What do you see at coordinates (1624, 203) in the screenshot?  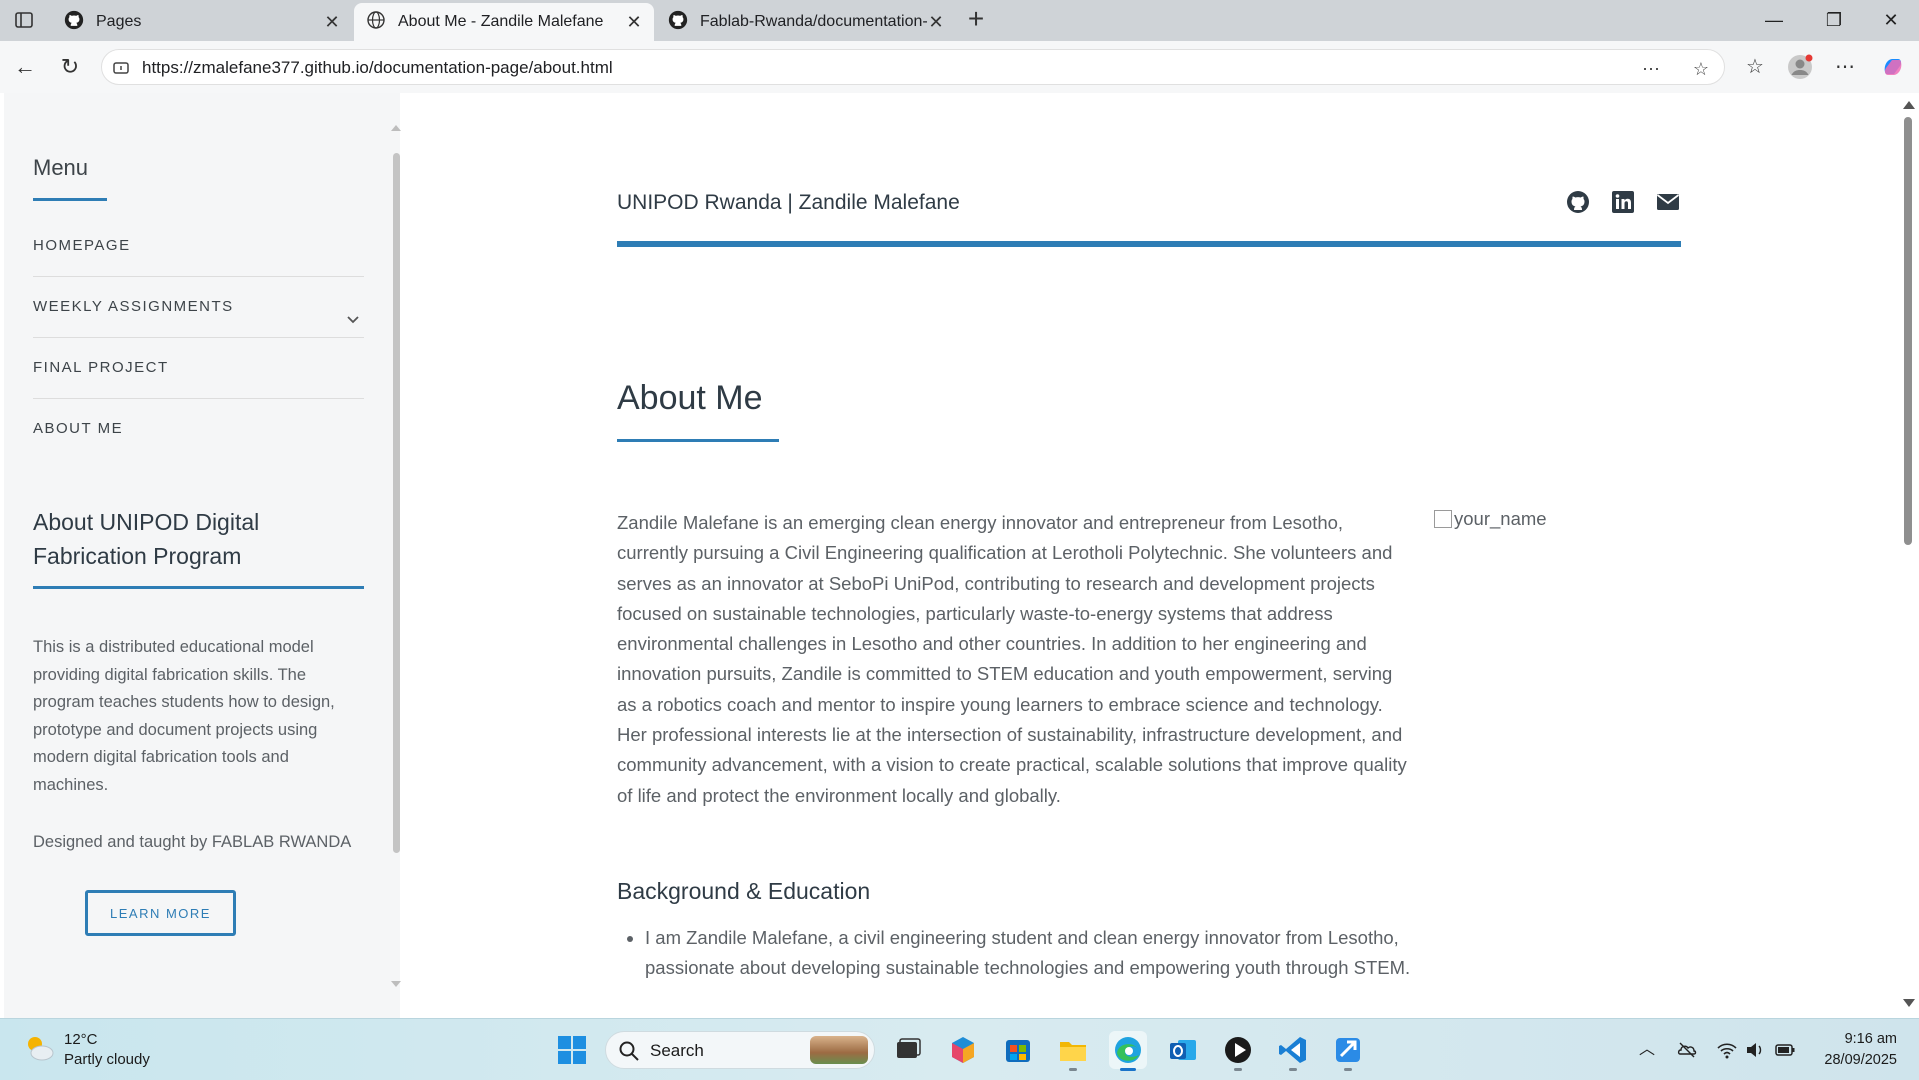 I see `linkedin-icon` at bounding box center [1624, 203].